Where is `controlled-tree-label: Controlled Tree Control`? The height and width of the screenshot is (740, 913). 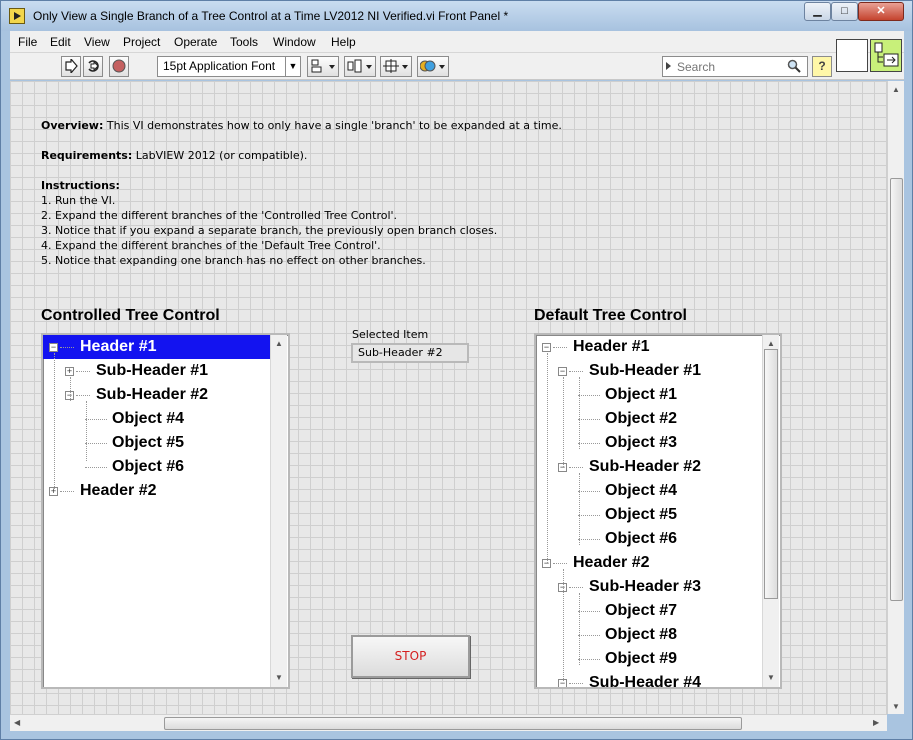
controlled-tree-label: Controlled Tree Control is located at coordinates (130, 315).